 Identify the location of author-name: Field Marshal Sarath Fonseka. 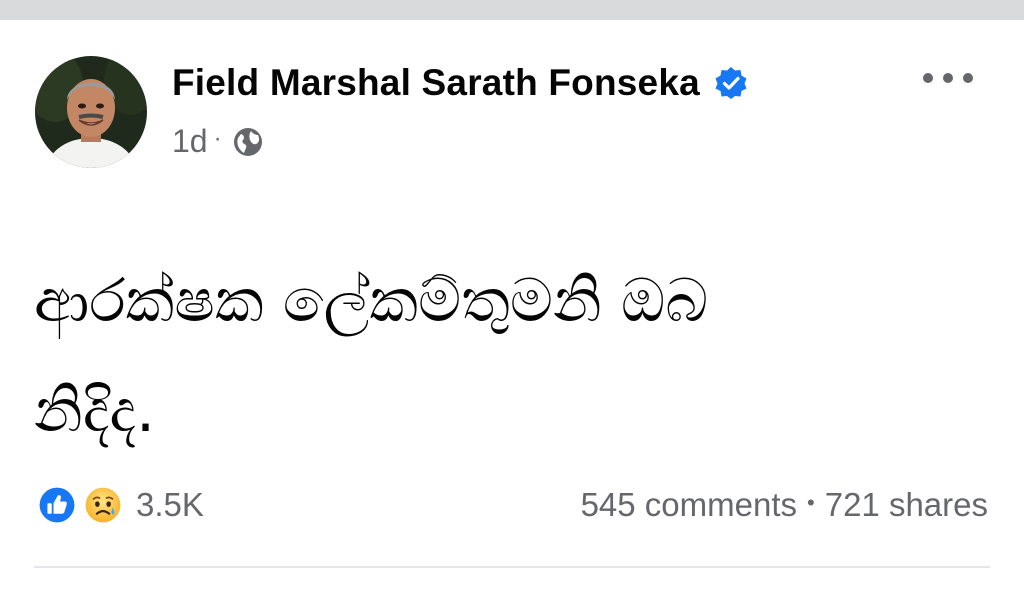
(436, 83).